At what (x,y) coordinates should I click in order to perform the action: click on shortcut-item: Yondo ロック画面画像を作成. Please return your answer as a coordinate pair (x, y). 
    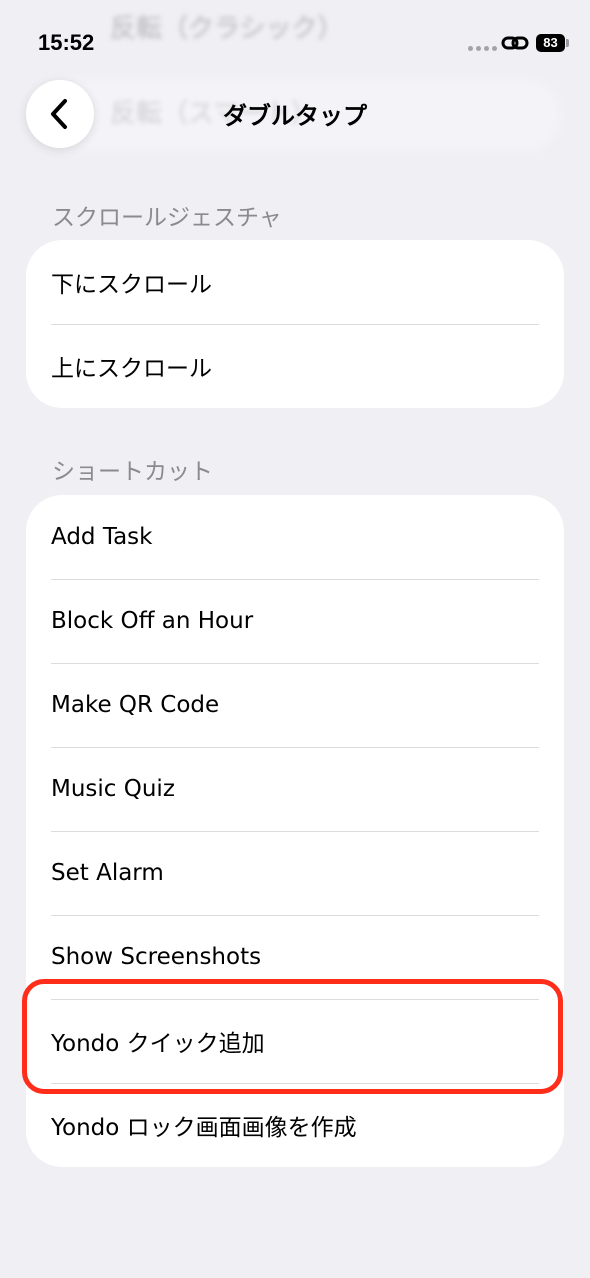
    Looking at the image, I should click on (295, 1125).